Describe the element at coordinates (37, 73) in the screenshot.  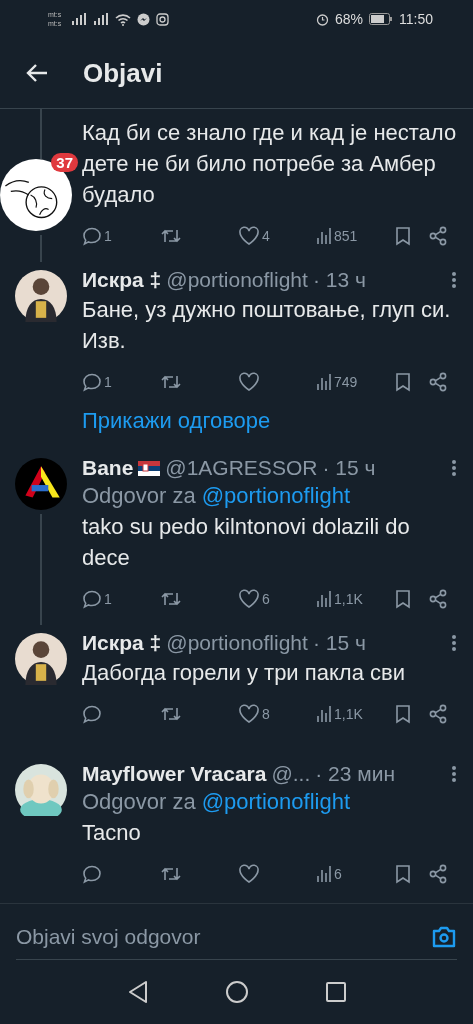
I see `back-arrow-icon` at that location.